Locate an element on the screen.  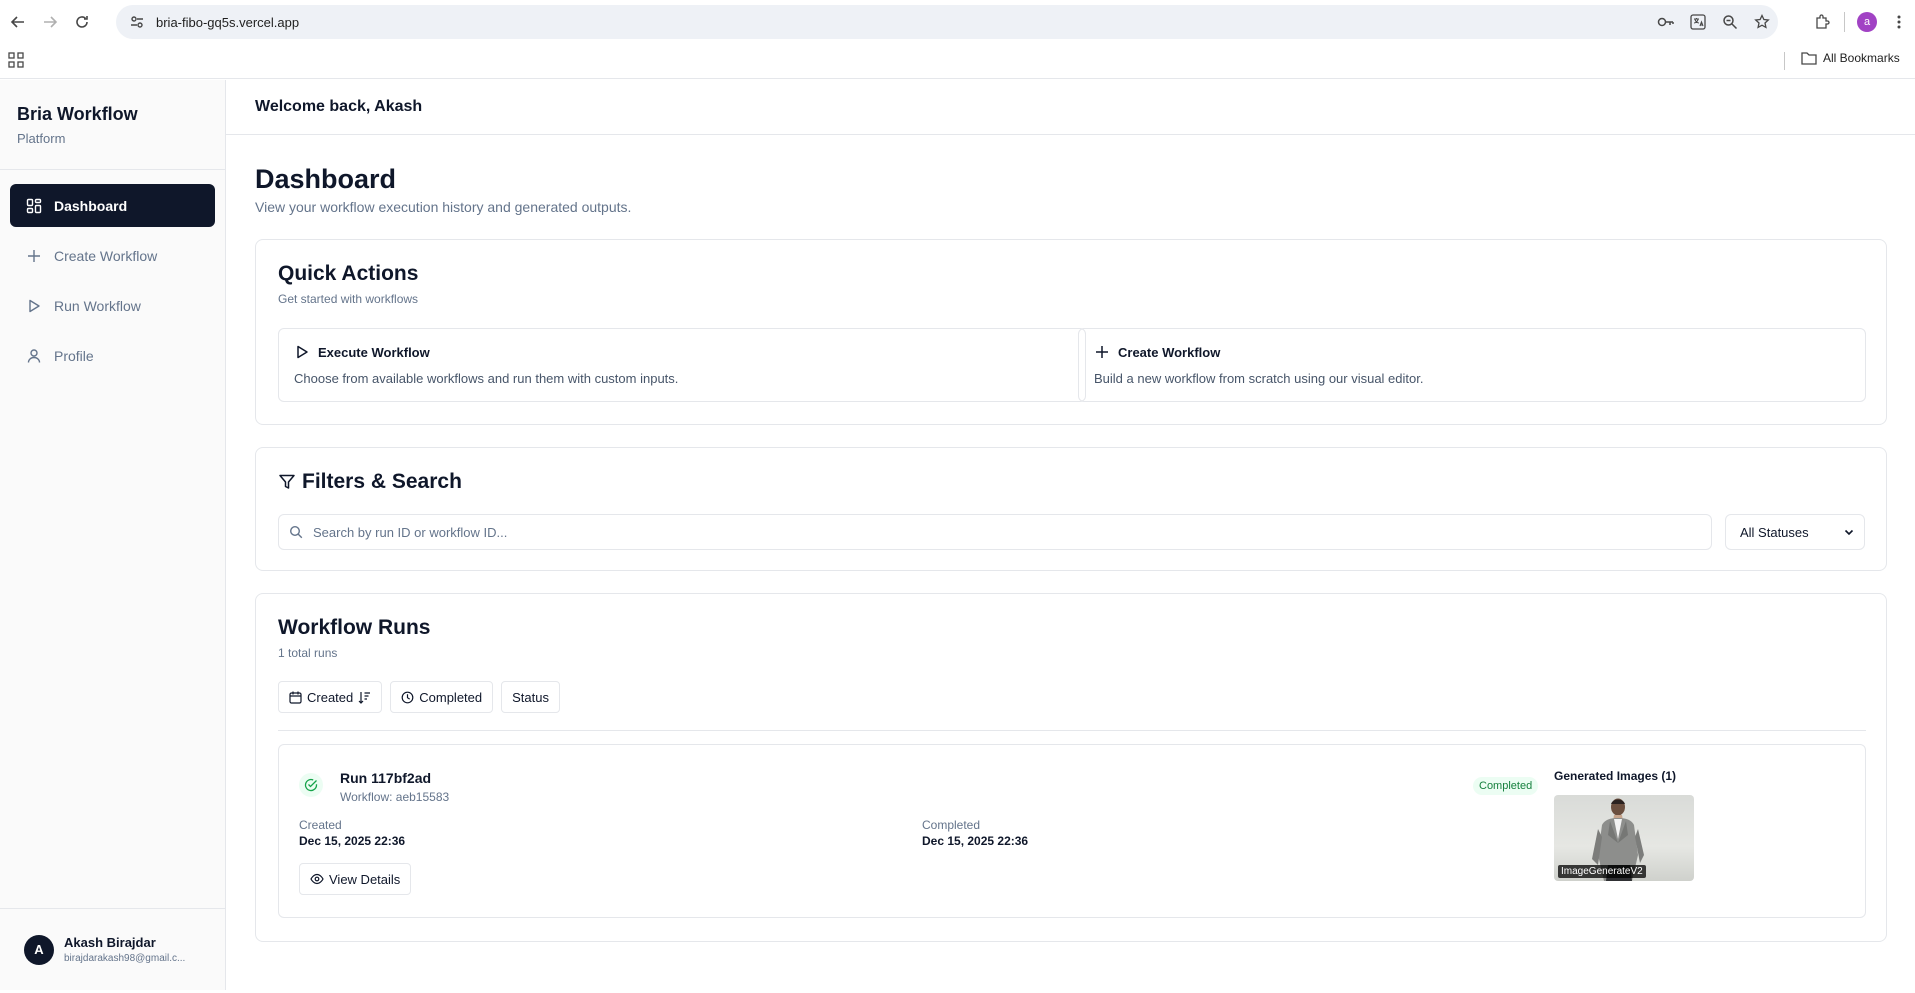
quick-actions-subtitle: Get started with workflows is located at coordinates (348, 299).